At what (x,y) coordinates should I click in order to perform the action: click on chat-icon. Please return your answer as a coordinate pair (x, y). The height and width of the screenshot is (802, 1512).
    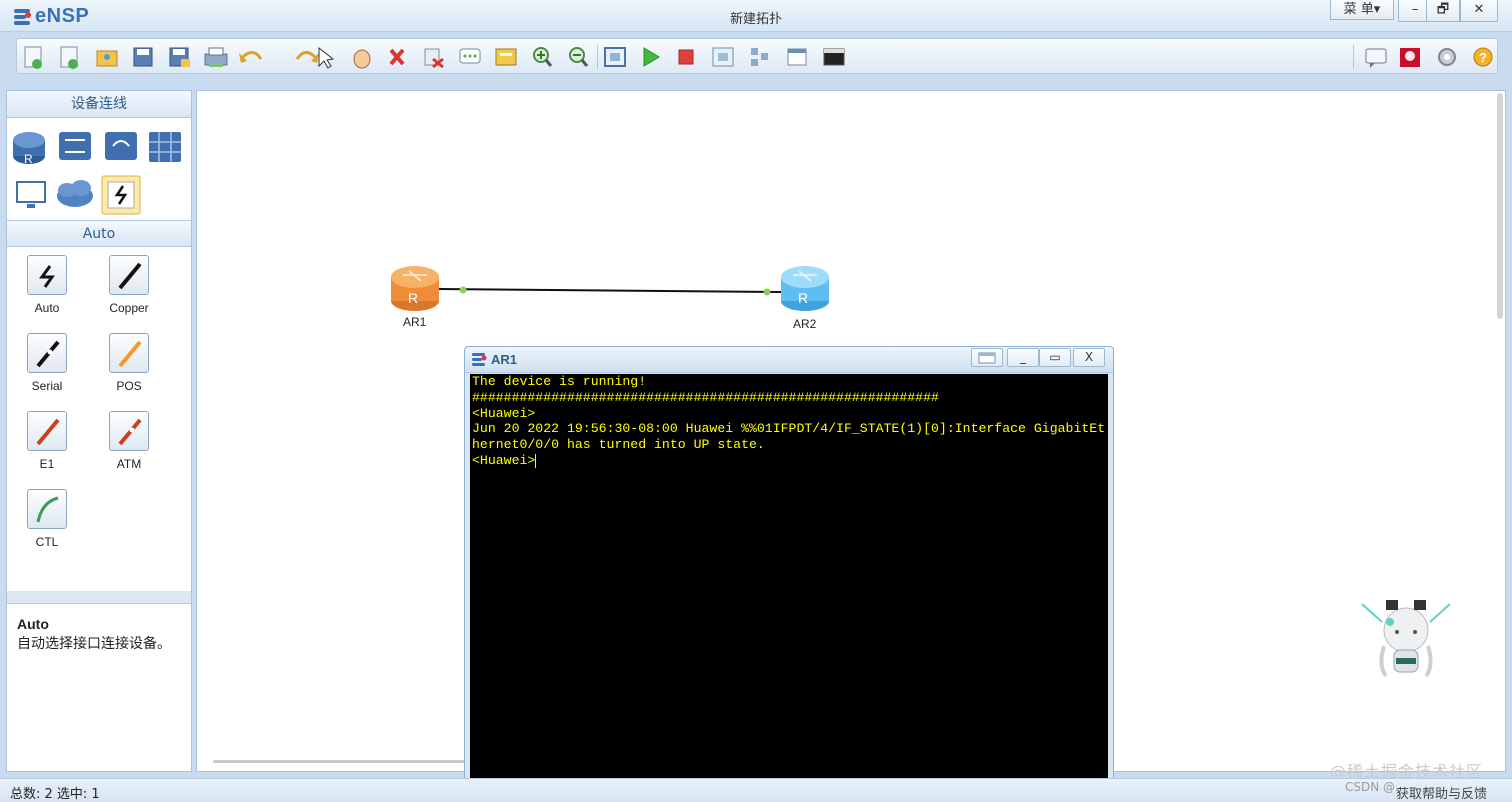
    Looking at the image, I should click on (1376, 58).